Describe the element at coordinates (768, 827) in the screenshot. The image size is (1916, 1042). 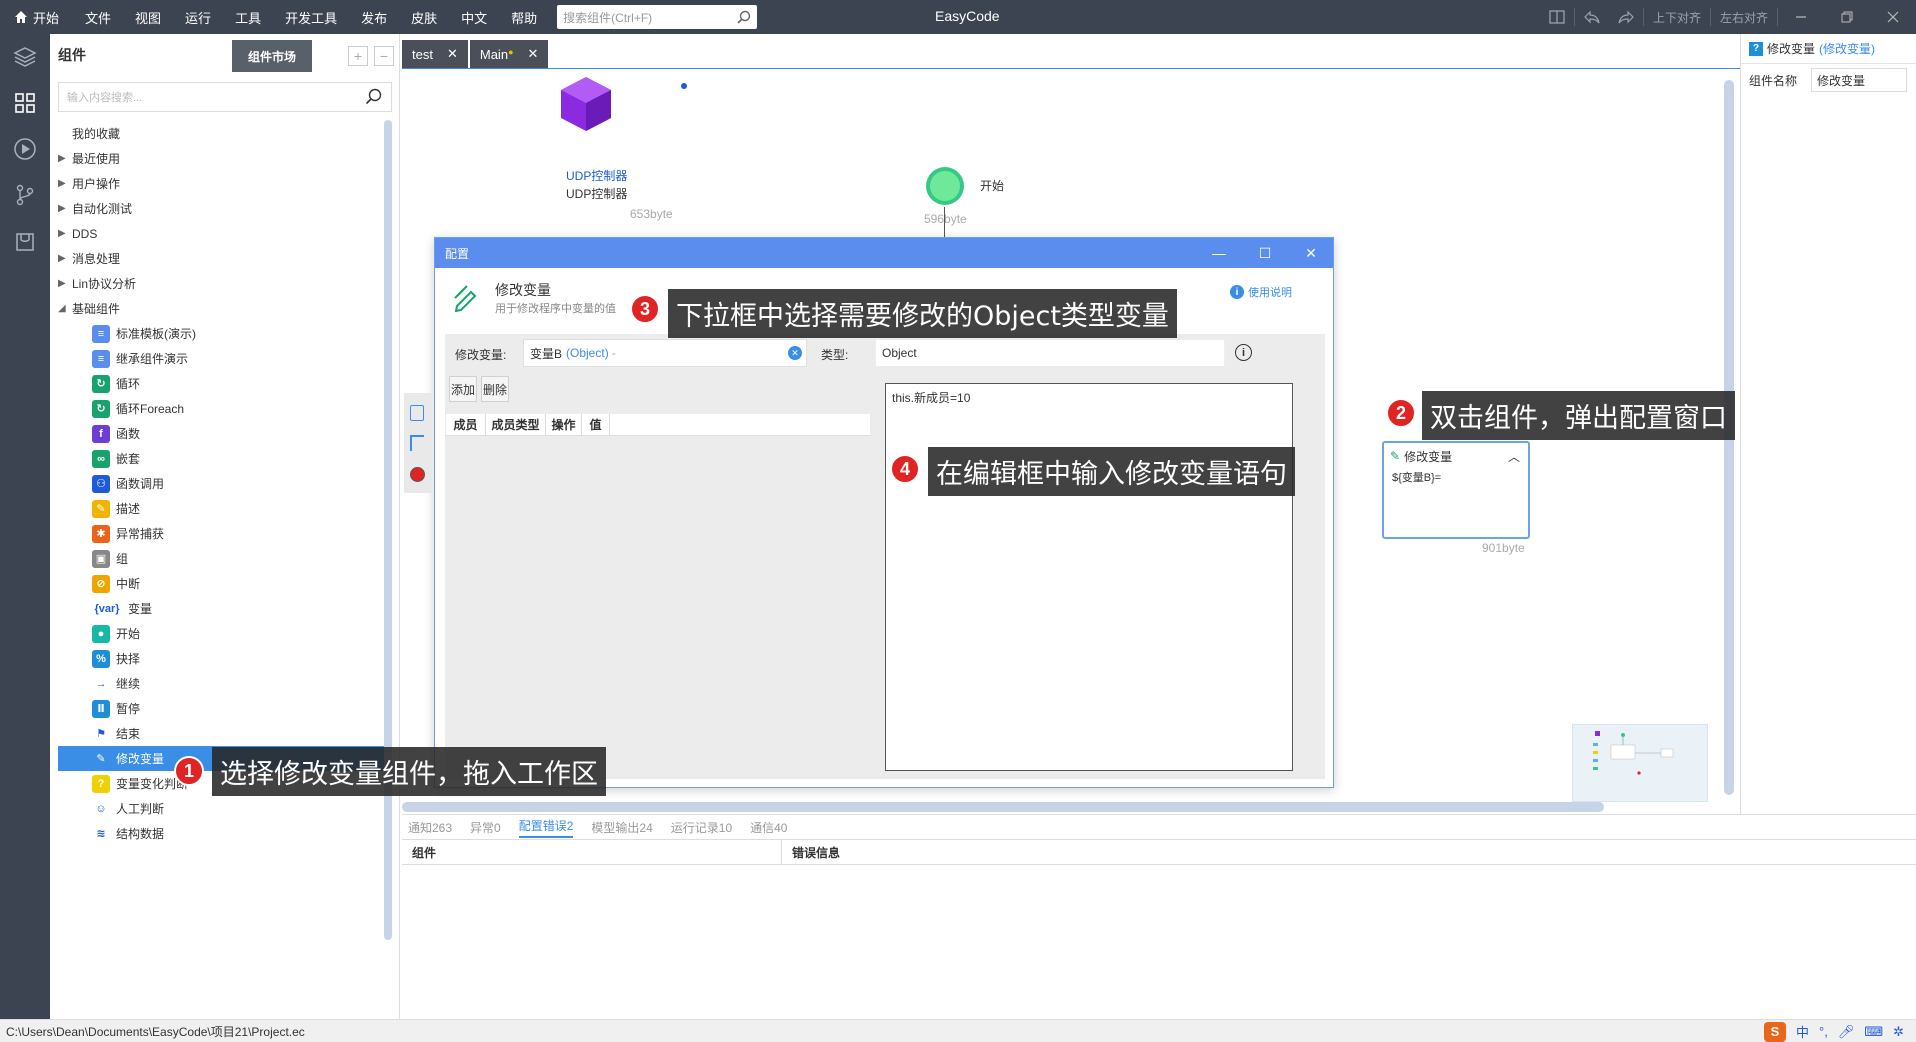
I see `output-tab: 通信40` at that location.